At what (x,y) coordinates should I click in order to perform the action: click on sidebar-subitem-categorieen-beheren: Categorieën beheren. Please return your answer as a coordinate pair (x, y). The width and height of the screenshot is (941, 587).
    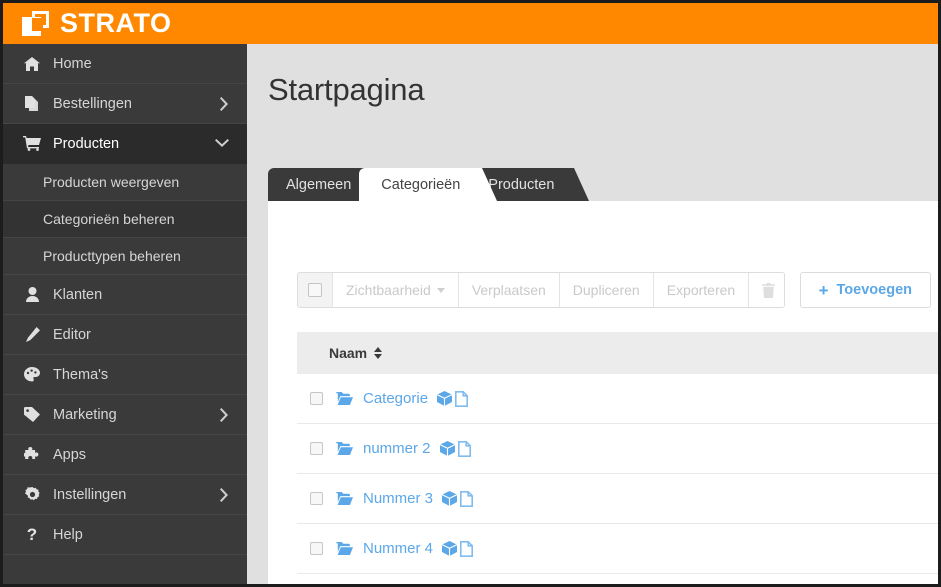
    Looking at the image, I should click on (125, 219).